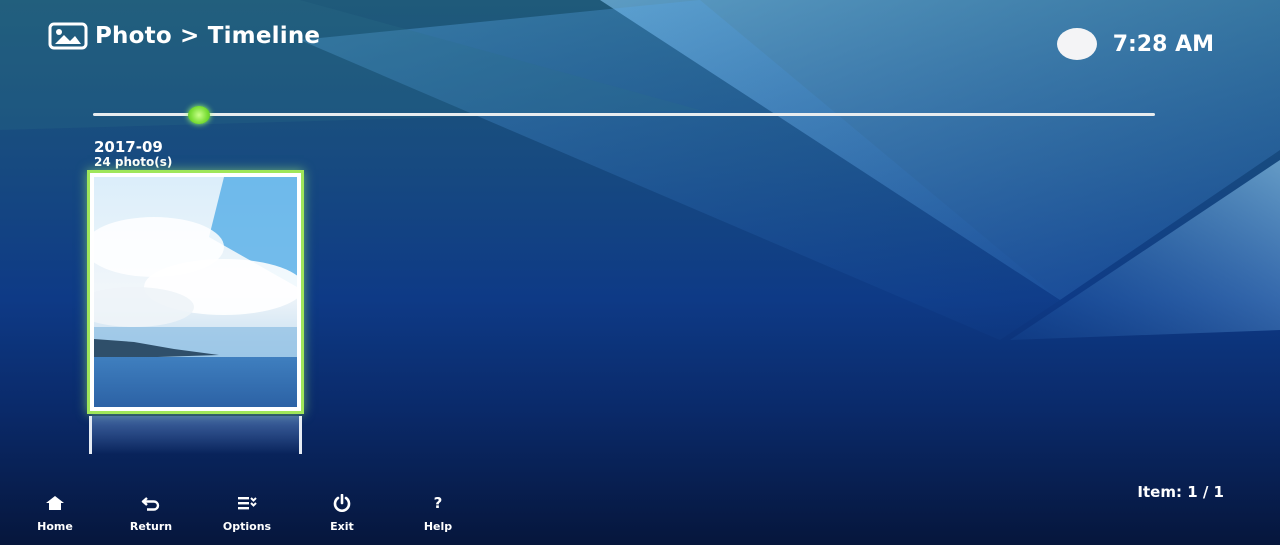  I want to click on breadcrumb-text: Photo > Timeline, so click(208, 36).